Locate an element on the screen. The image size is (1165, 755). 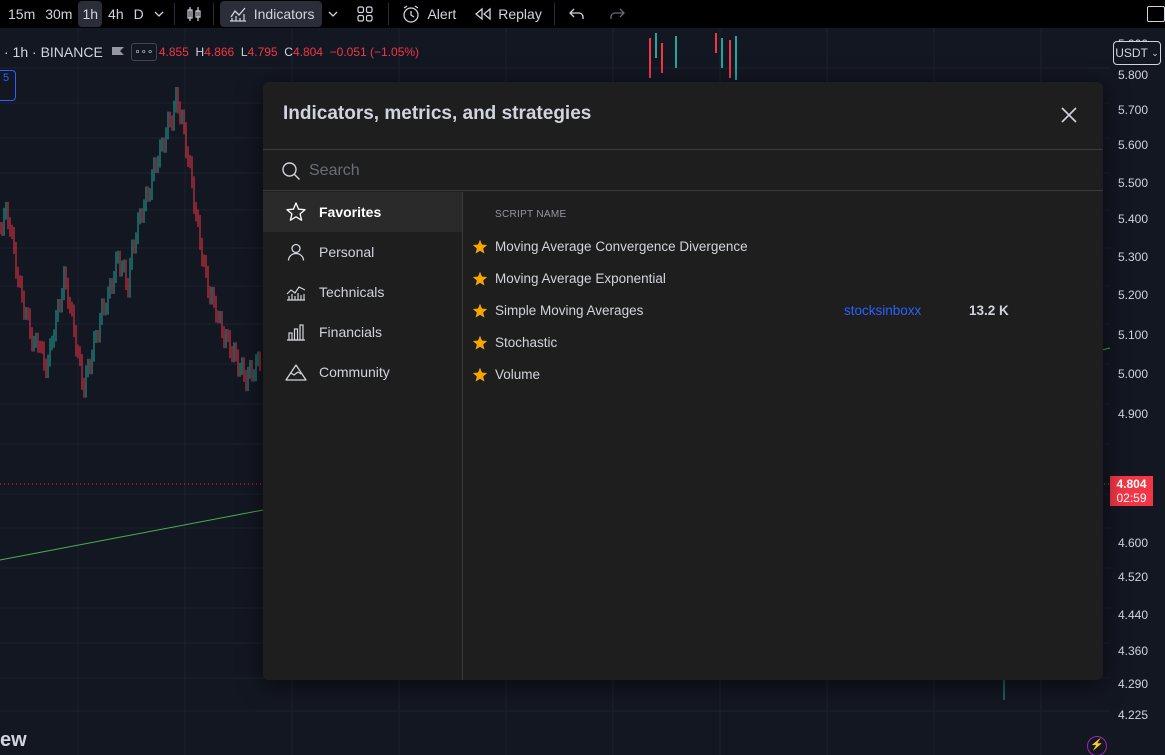
sidebar-item-personal: Personal is located at coordinates (362, 252).